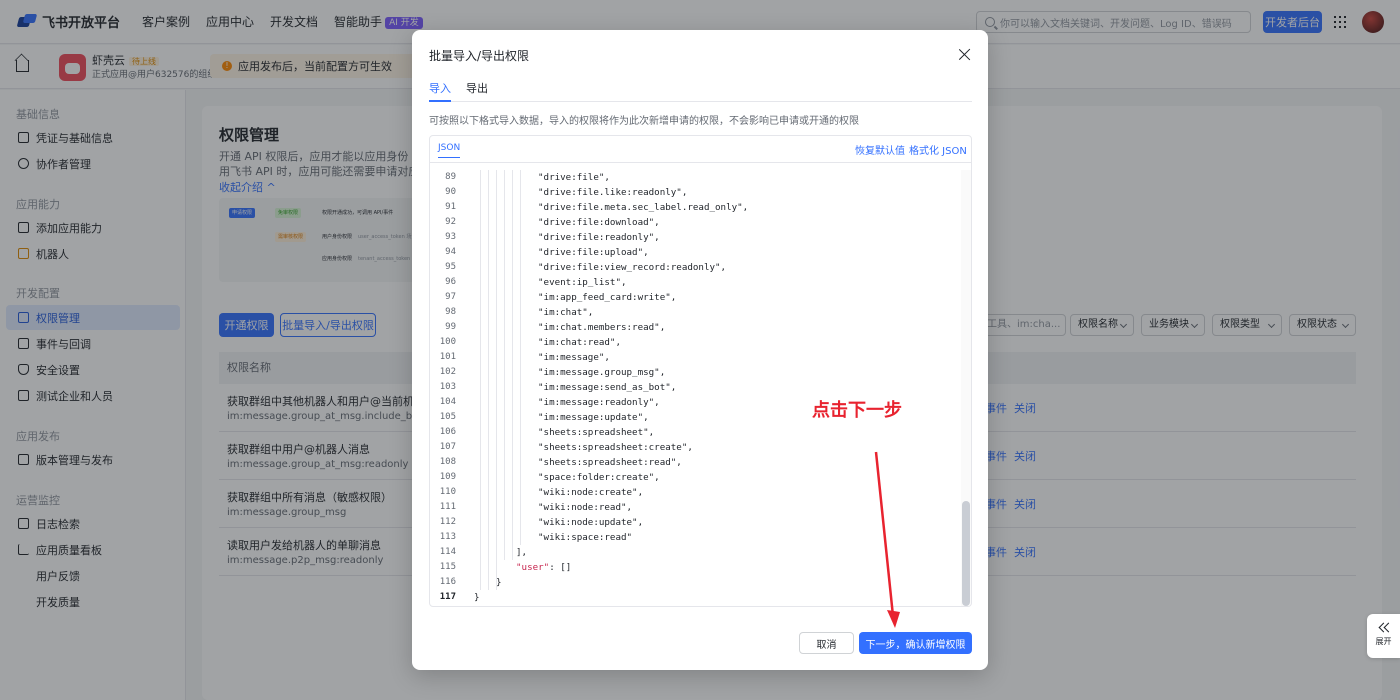  What do you see at coordinates (447, 462) in the screenshot?
I see `line-number: 108` at bounding box center [447, 462].